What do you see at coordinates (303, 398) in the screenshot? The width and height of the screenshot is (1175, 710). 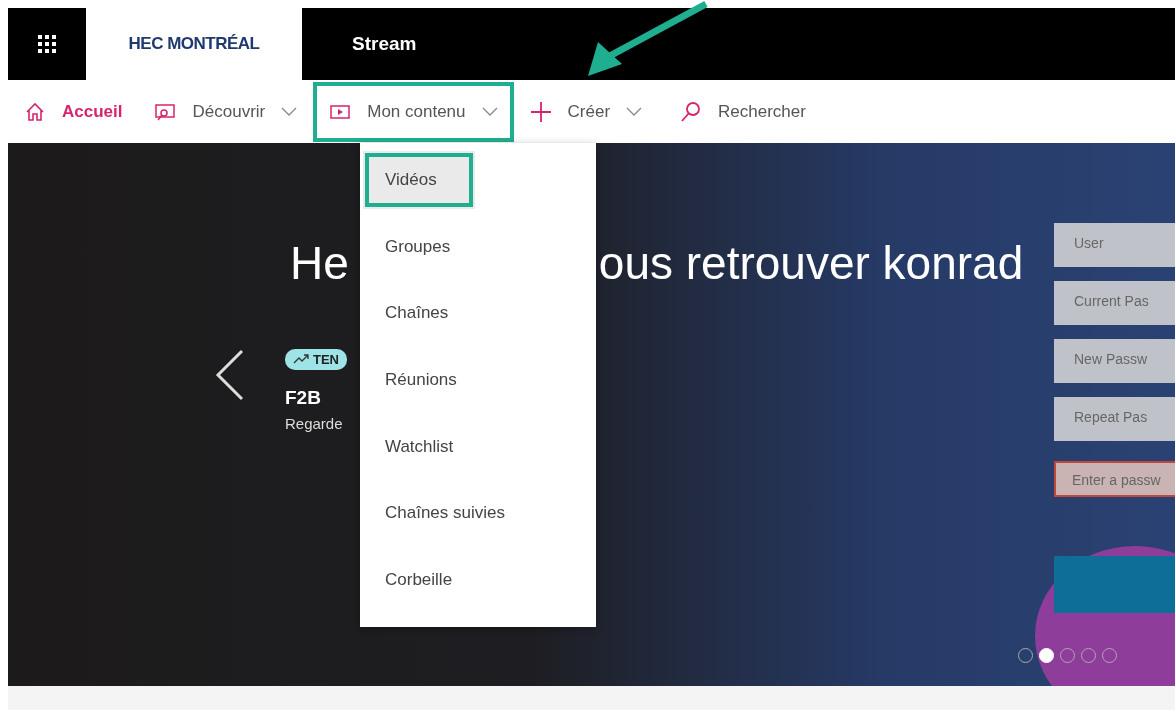 I see `video-title: F2B` at bounding box center [303, 398].